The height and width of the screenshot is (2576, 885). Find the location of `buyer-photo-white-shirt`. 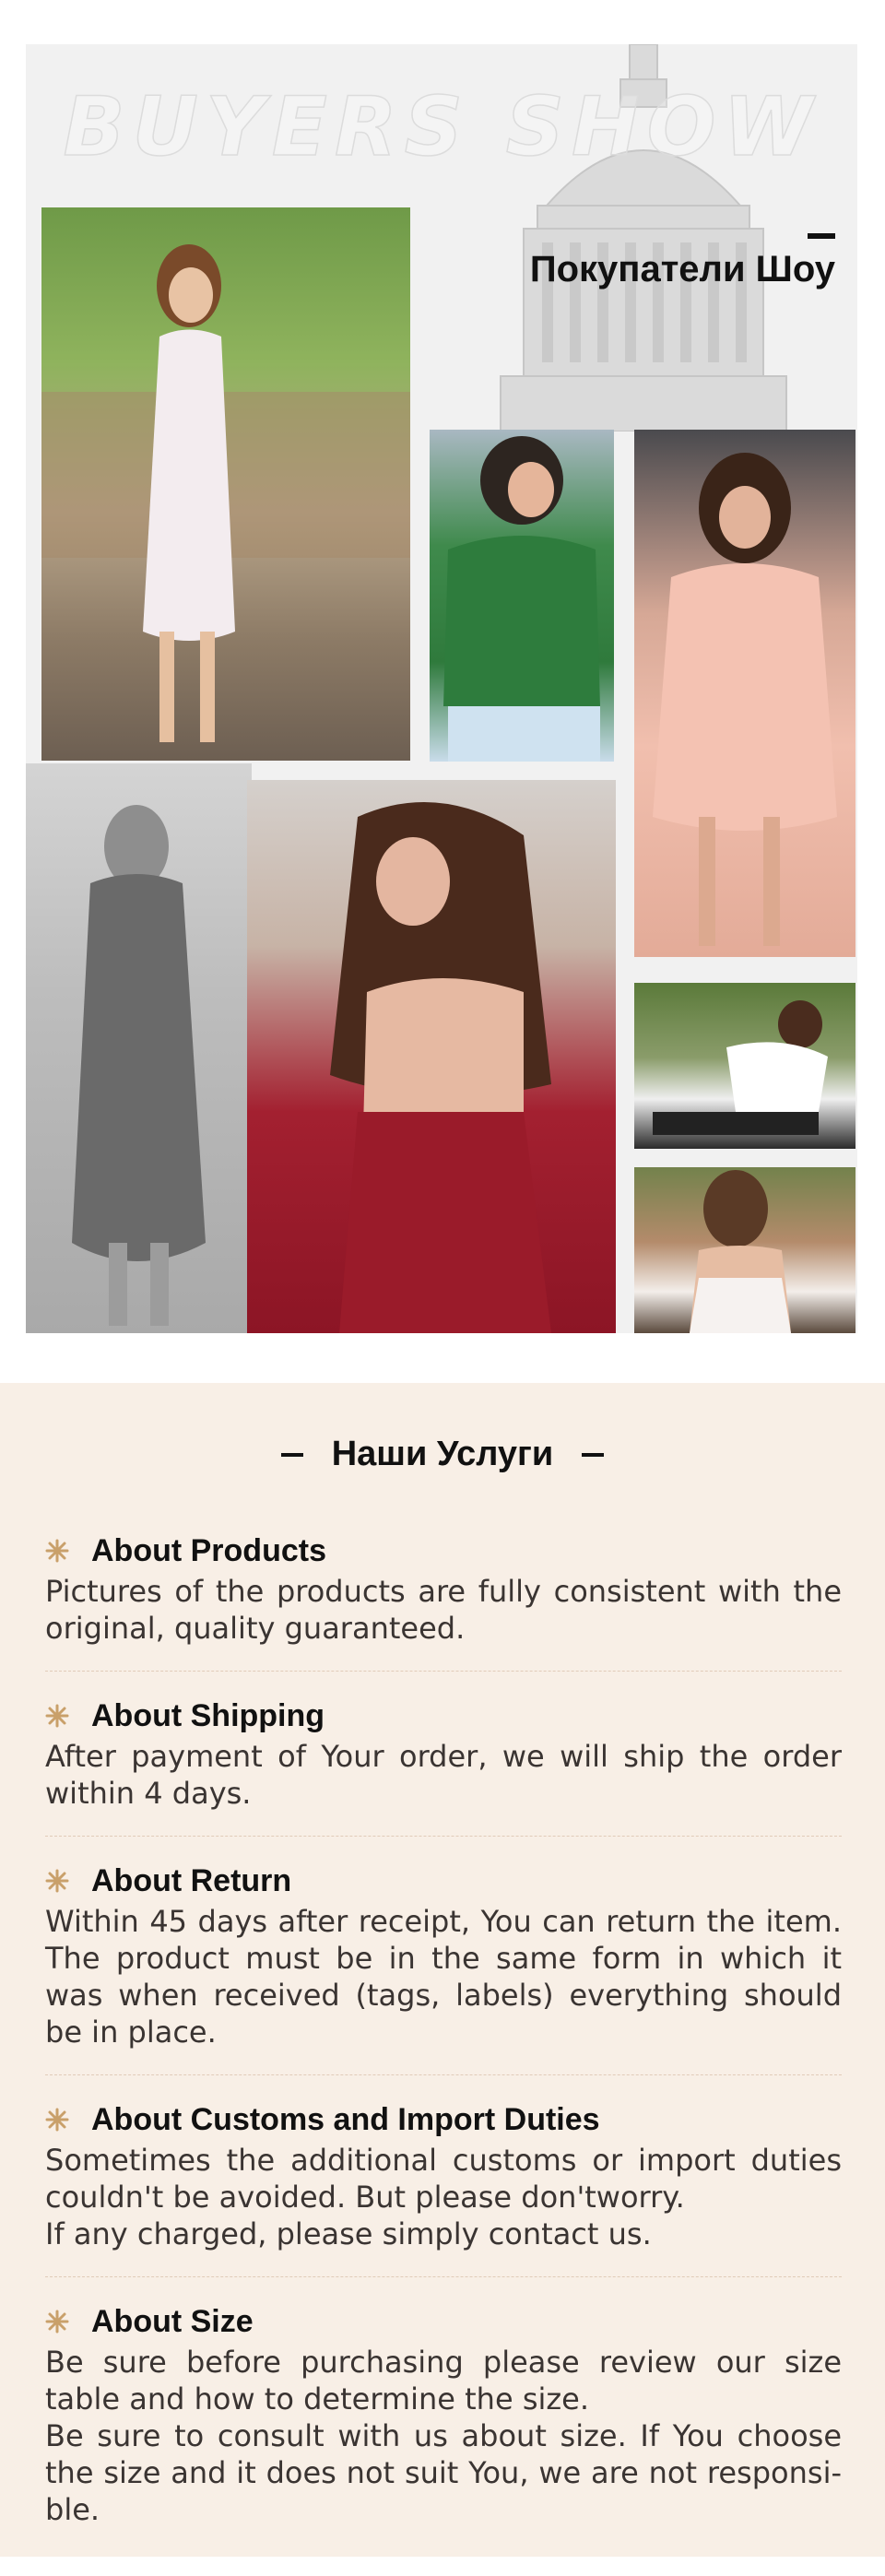

buyer-photo-white-shirt is located at coordinates (745, 1066).